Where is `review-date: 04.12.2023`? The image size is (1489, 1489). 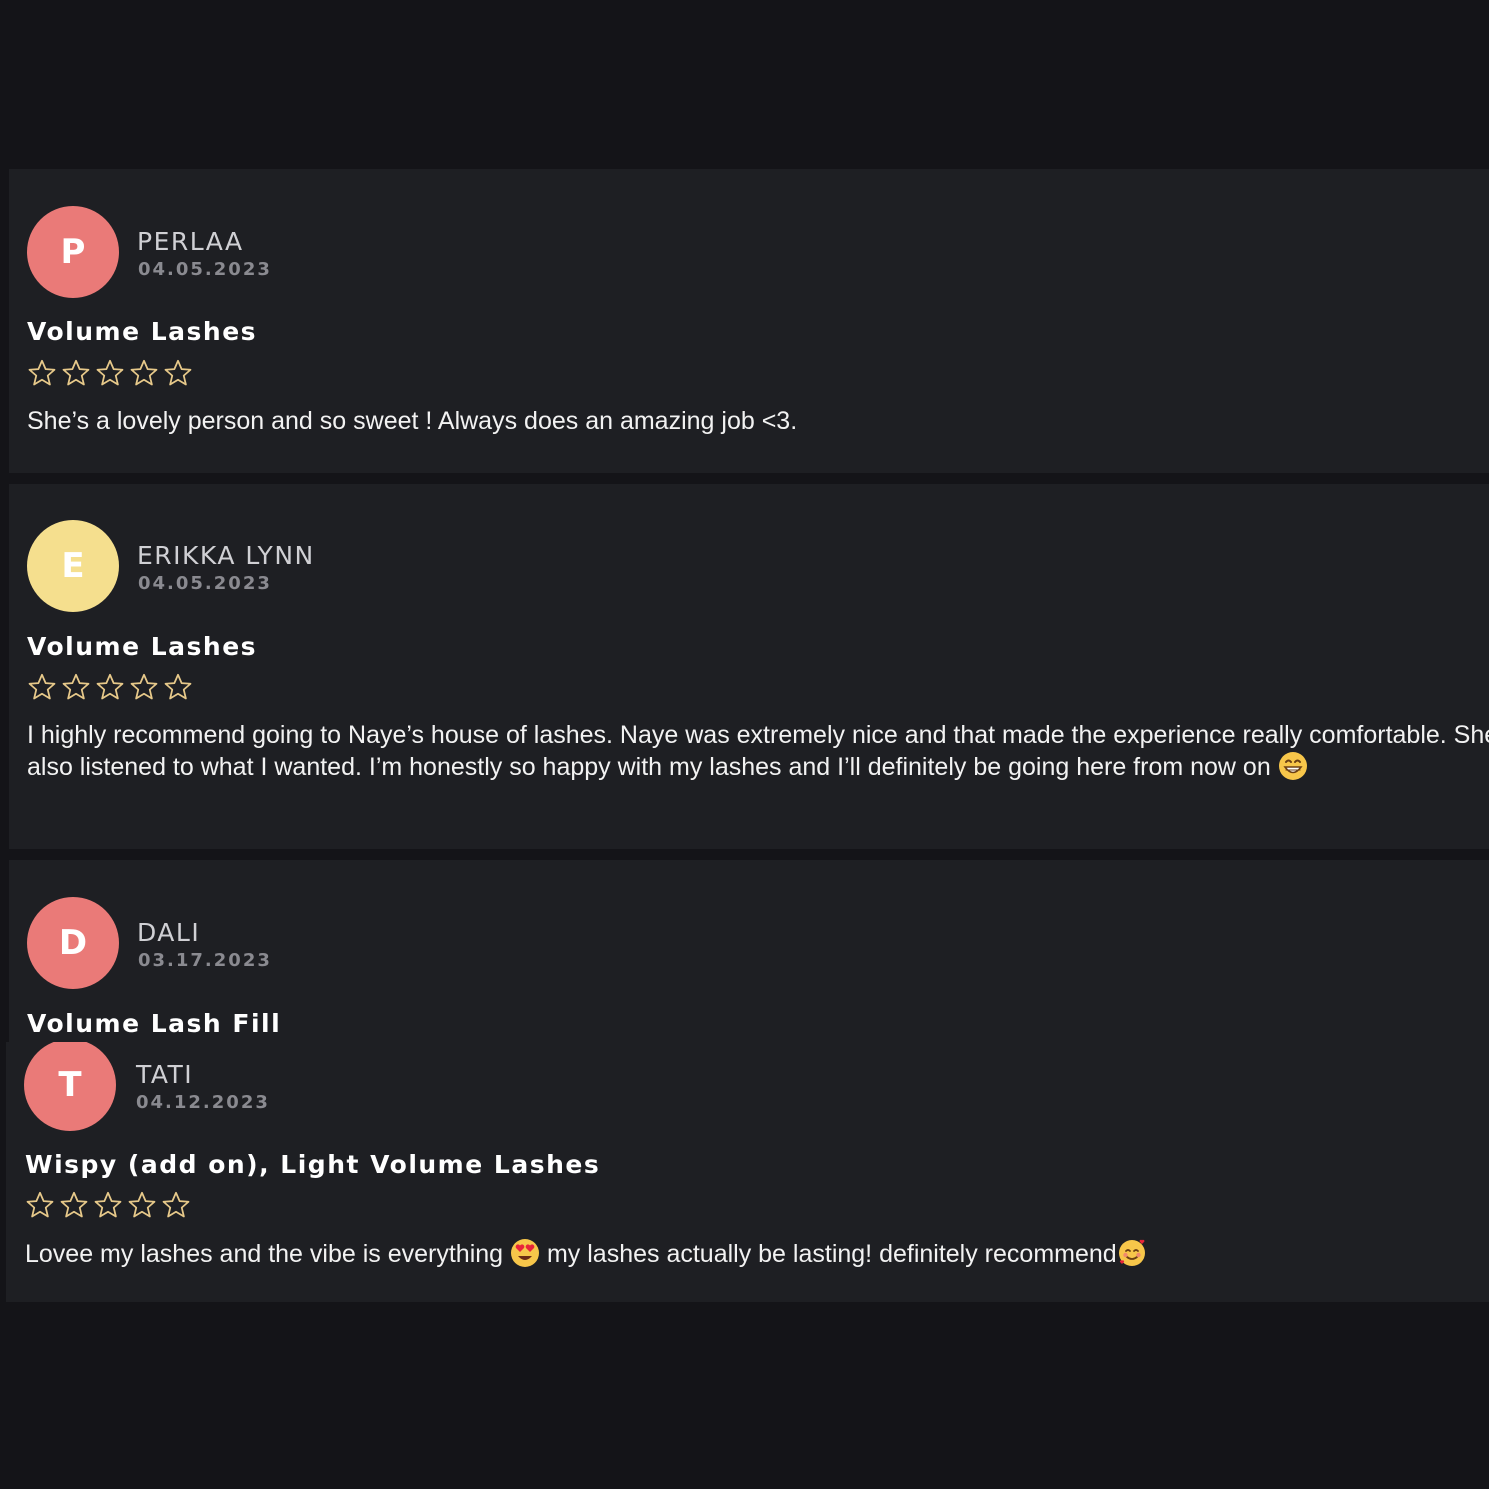
review-date: 04.12.2023 is located at coordinates (203, 1102).